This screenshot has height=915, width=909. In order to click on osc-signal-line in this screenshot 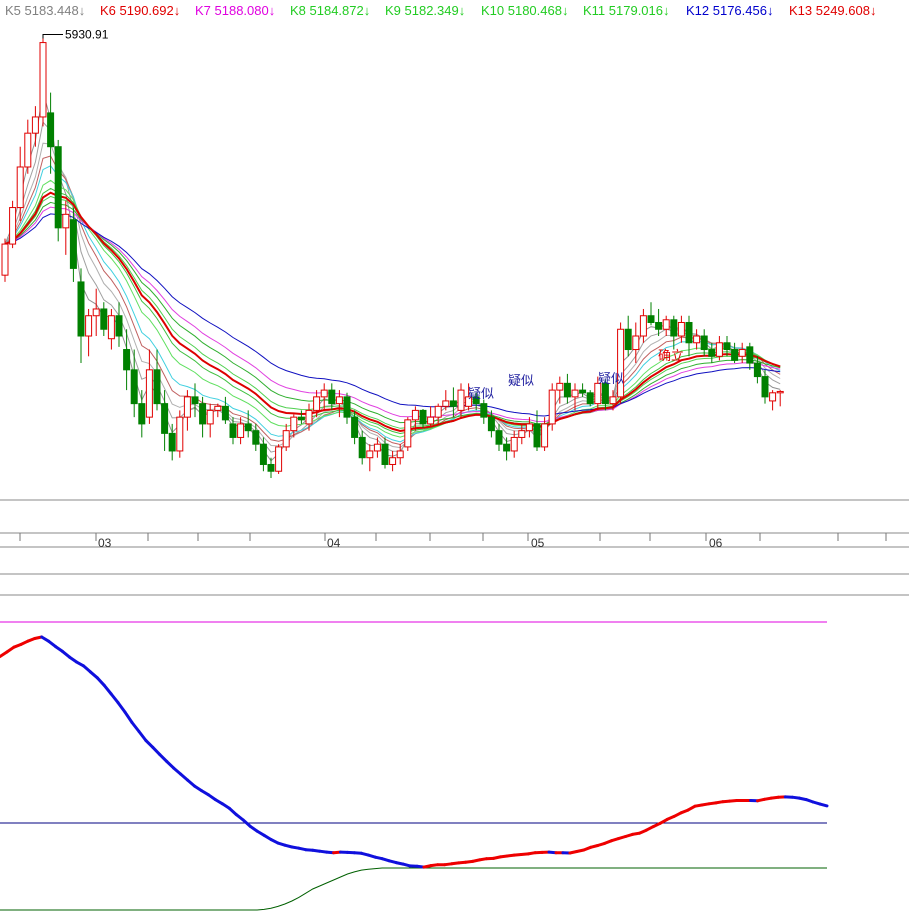, I will do `click(413, 889)`.